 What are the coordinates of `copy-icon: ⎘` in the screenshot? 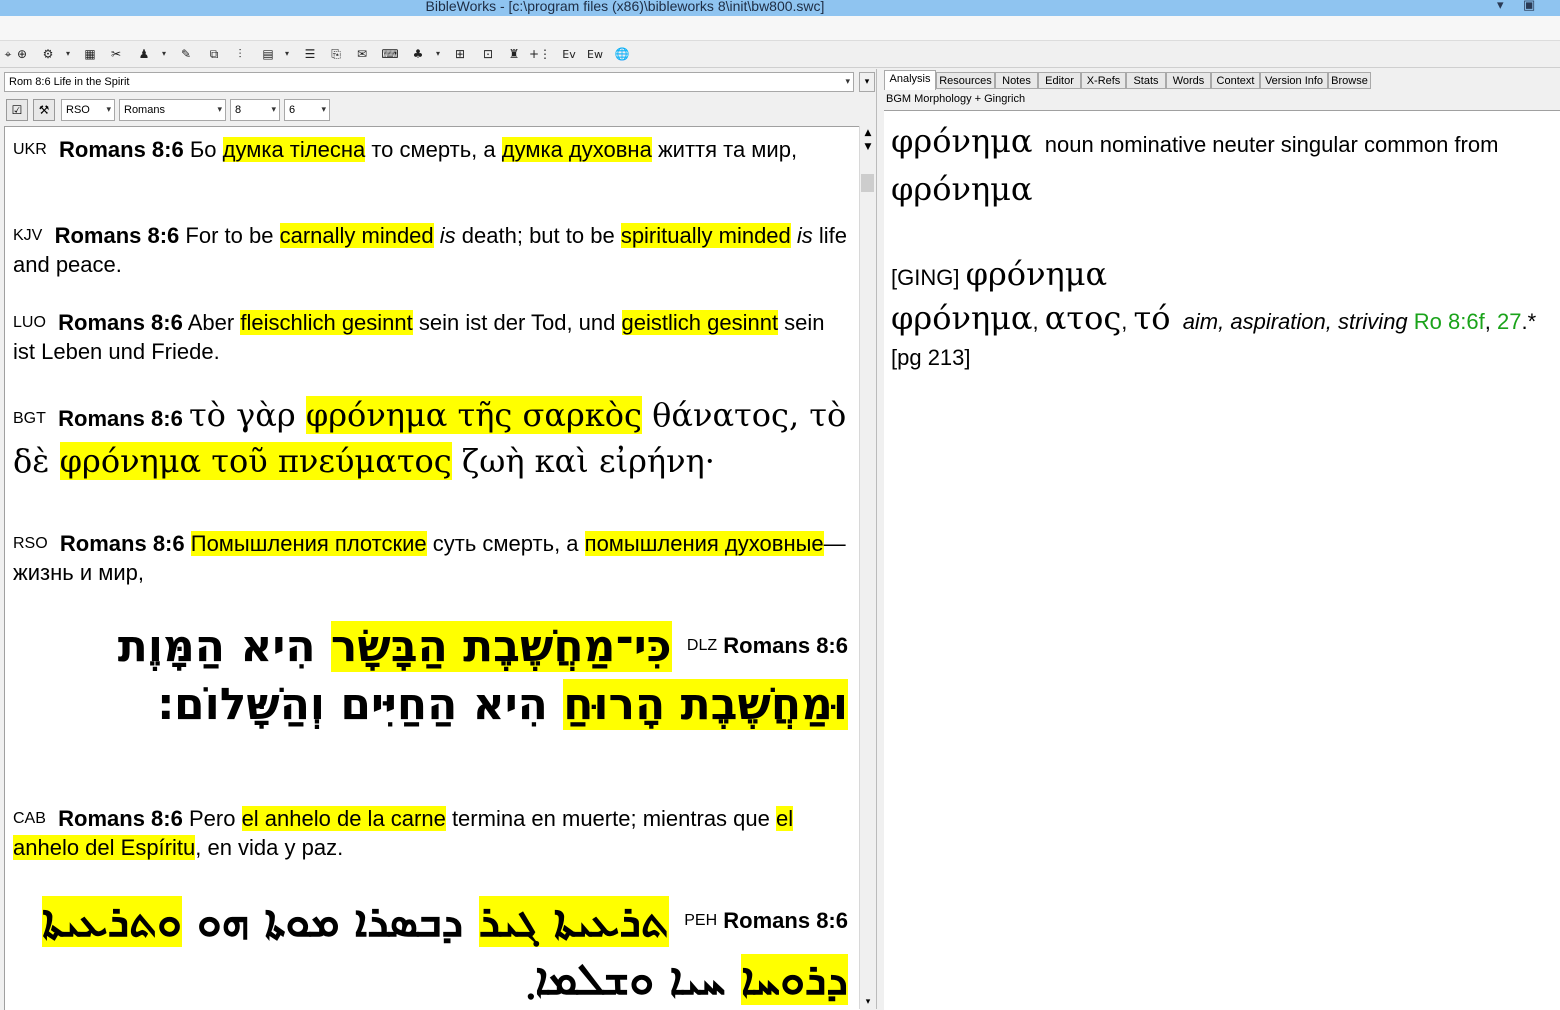 It's located at (336, 54).